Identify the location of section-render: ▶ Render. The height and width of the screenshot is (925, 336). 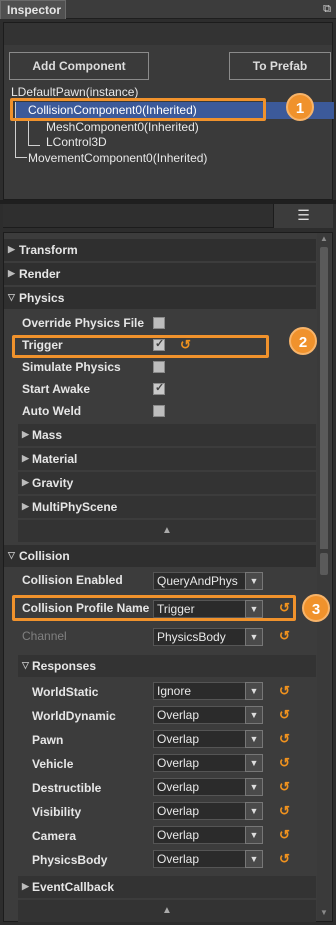
(160, 274).